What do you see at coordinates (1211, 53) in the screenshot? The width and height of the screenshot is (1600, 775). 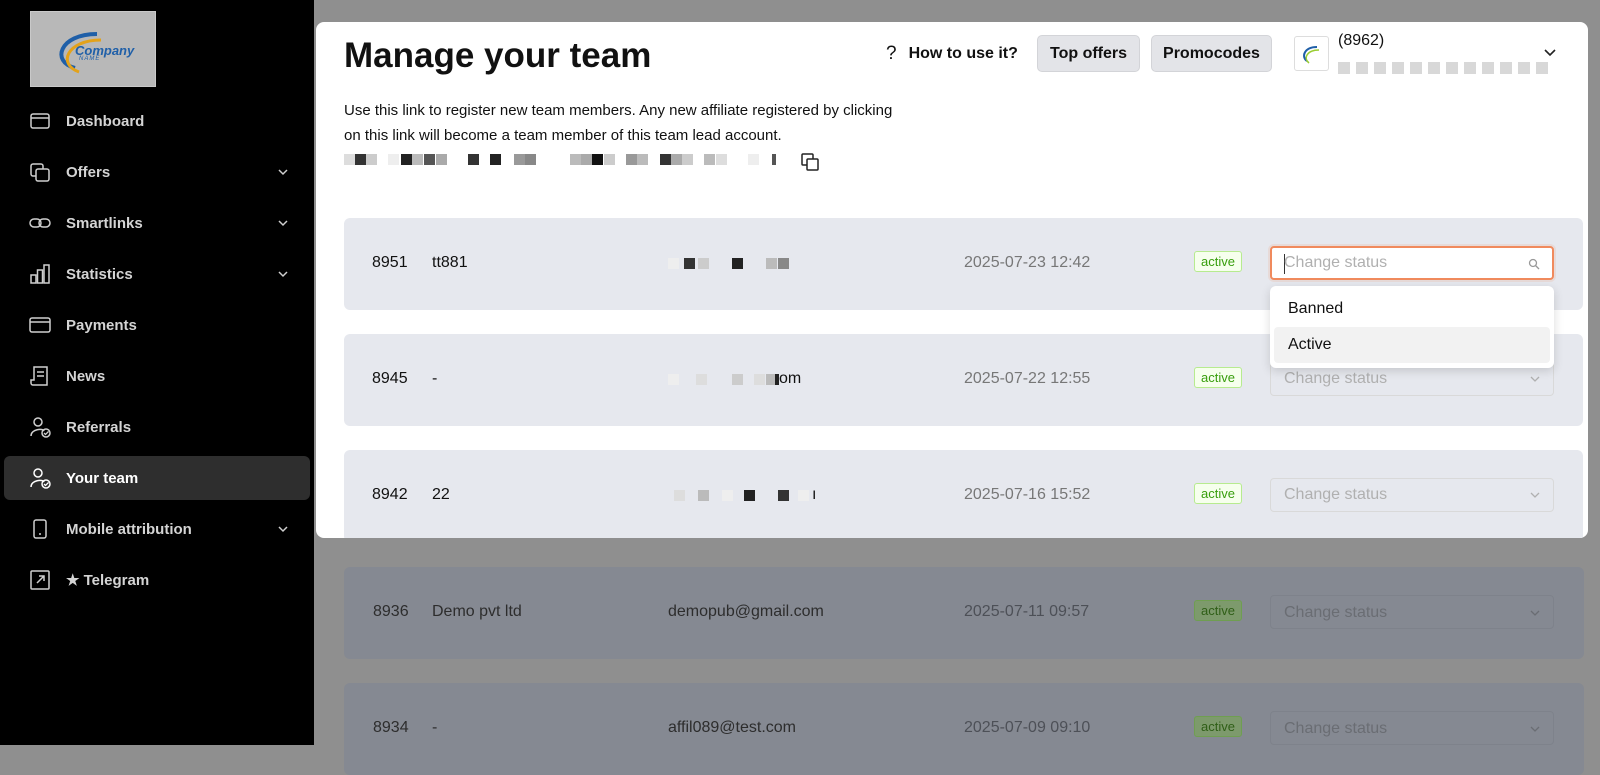 I see `promocodes-button: Promocodes` at bounding box center [1211, 53].